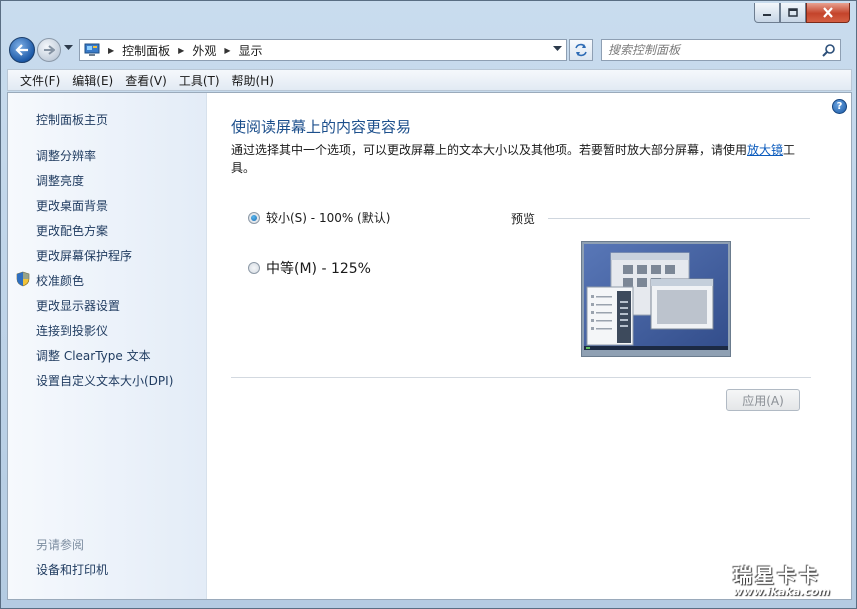 The width and height of the screenshot is (857, 609). Describe the element at coordinates (679, 218) in the screenshot. I see `preview-divider` at that location.